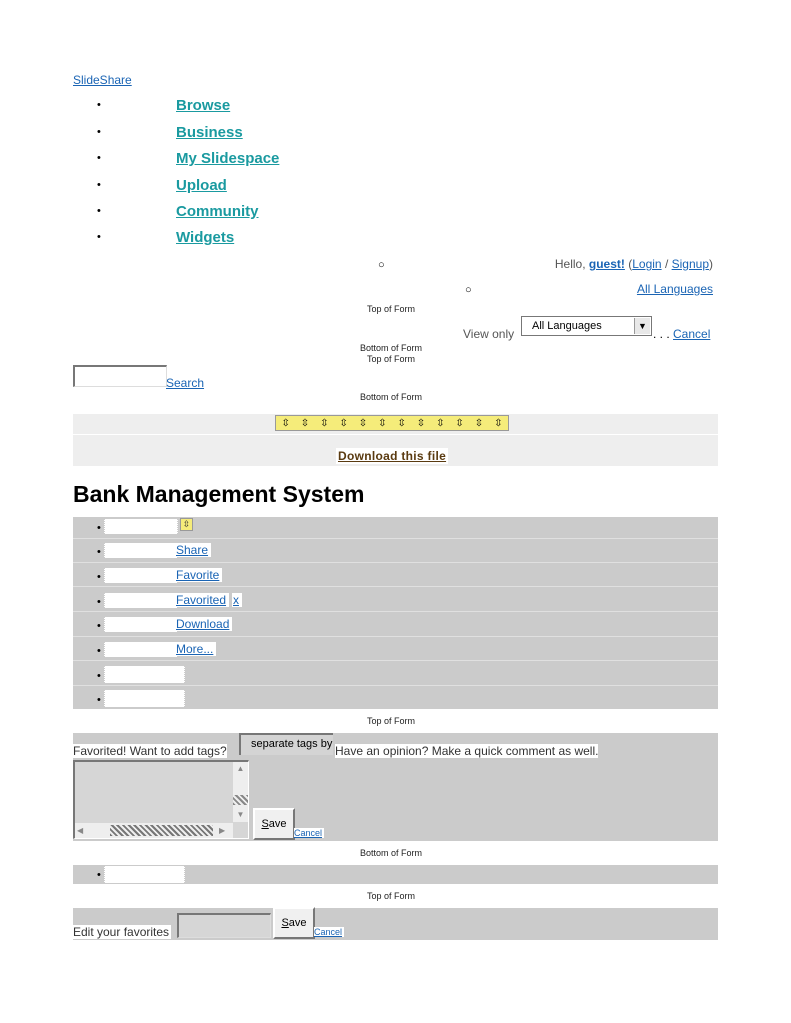  I want to click on save-button: Save, so click(274, 824).